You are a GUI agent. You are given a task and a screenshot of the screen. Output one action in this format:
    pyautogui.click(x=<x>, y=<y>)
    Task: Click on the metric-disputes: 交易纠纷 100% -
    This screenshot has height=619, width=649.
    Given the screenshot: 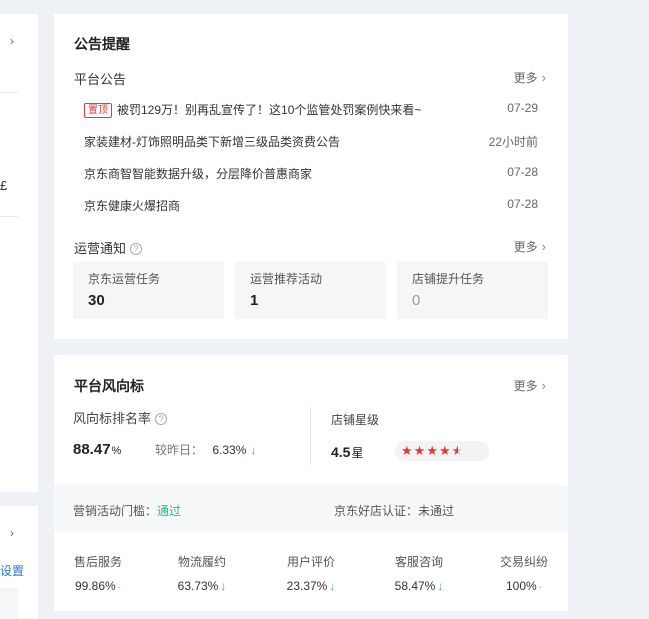 What is the action you would take?
    pyautogui.click(x=524, y=573)
    